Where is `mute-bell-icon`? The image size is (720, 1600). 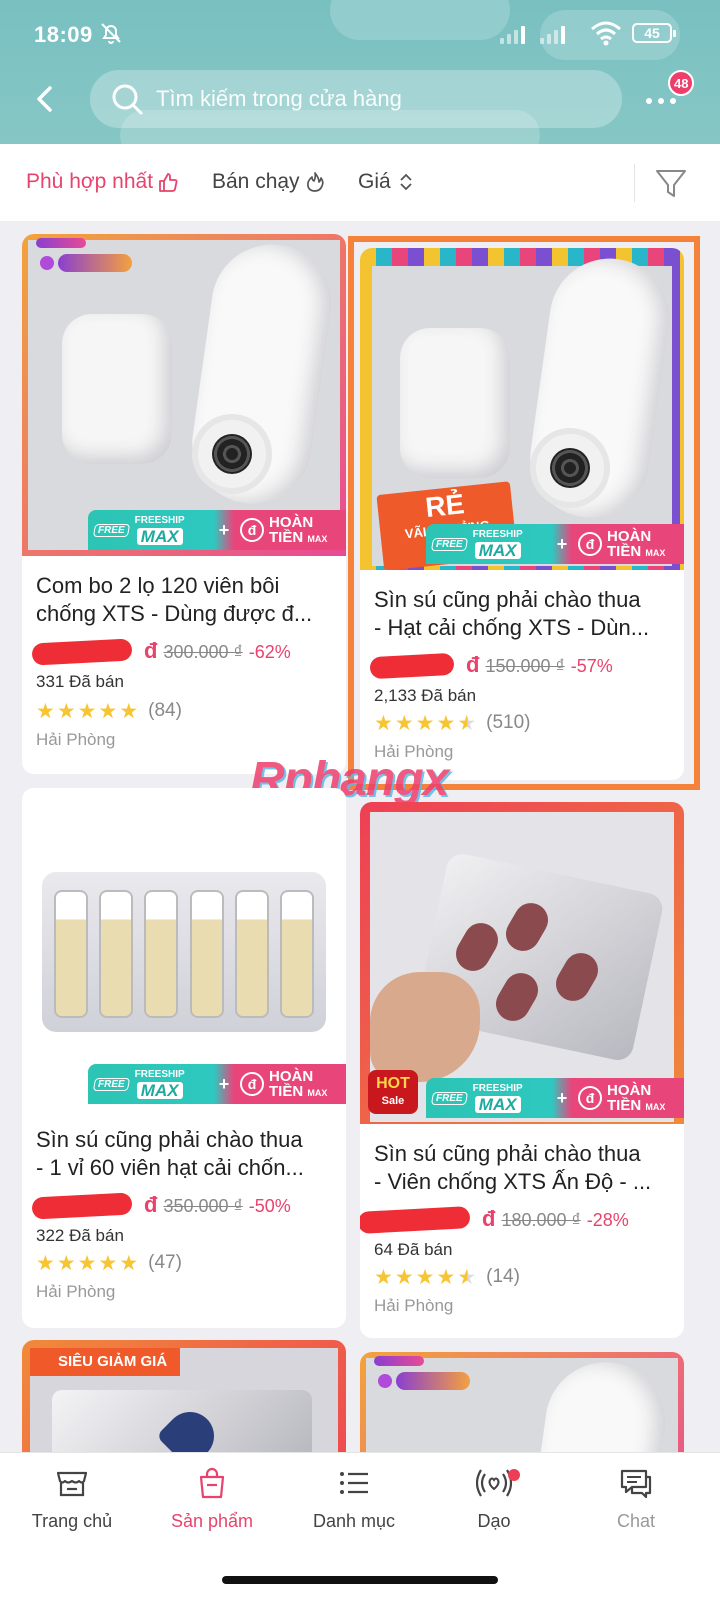 mute-bell-icon is located at coordinates (111, 33).